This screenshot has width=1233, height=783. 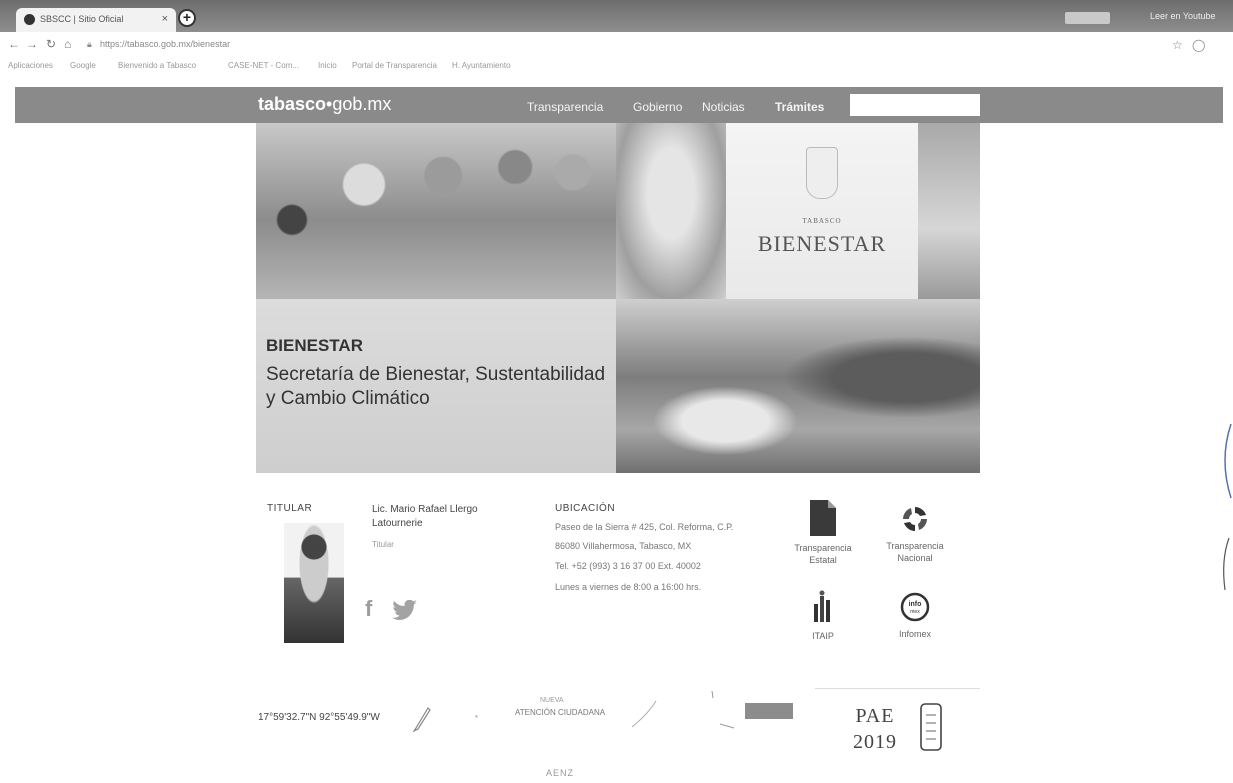 What do you see at coordinates (165, 19) in the screenshot?
I see `close-tab-icon: ×` at bounding box center [165, 19].